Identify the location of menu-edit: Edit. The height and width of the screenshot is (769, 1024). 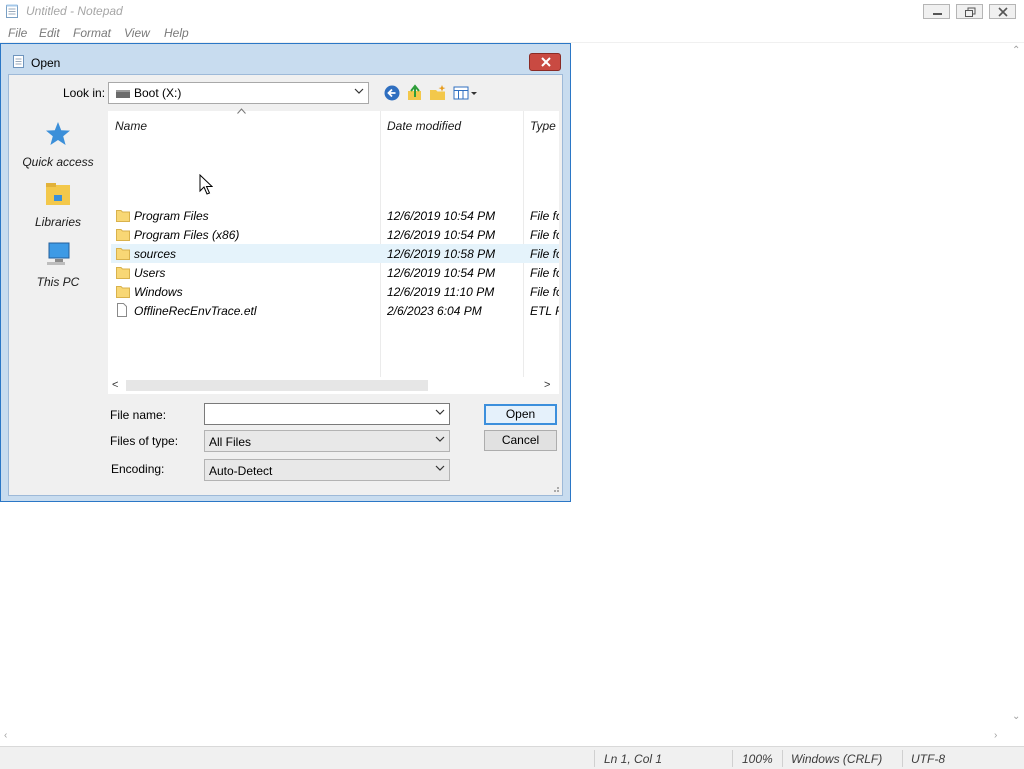
(49, 33).